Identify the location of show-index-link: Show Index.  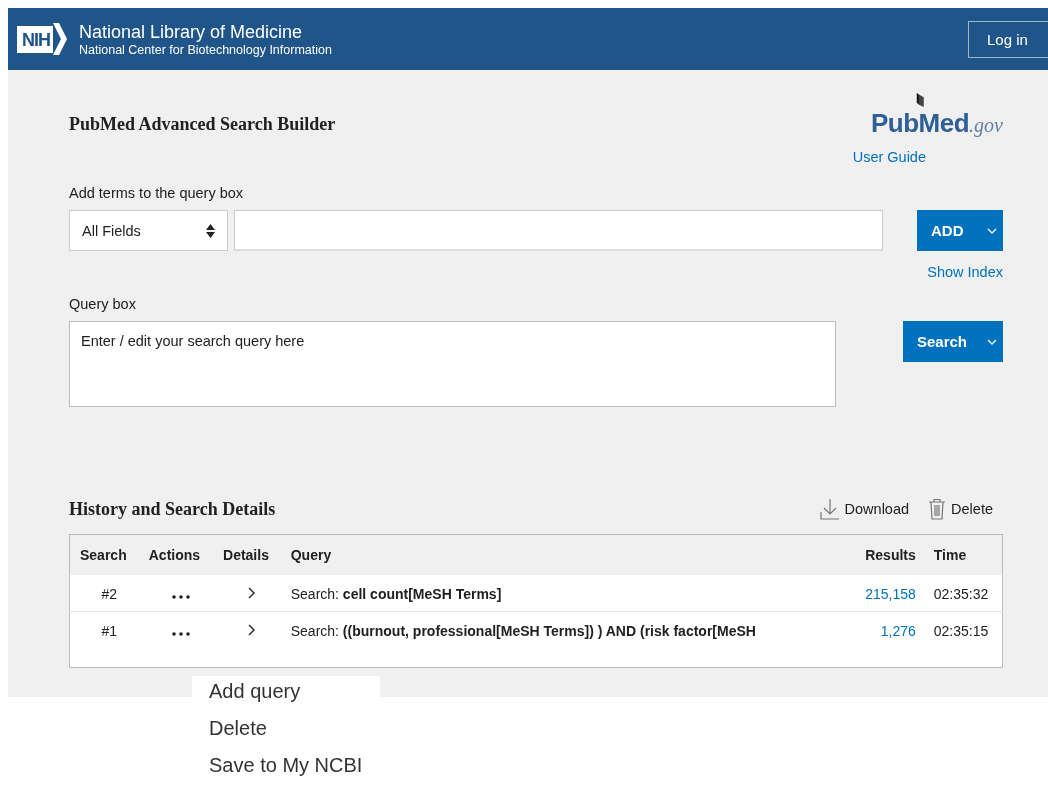
(536, 272).